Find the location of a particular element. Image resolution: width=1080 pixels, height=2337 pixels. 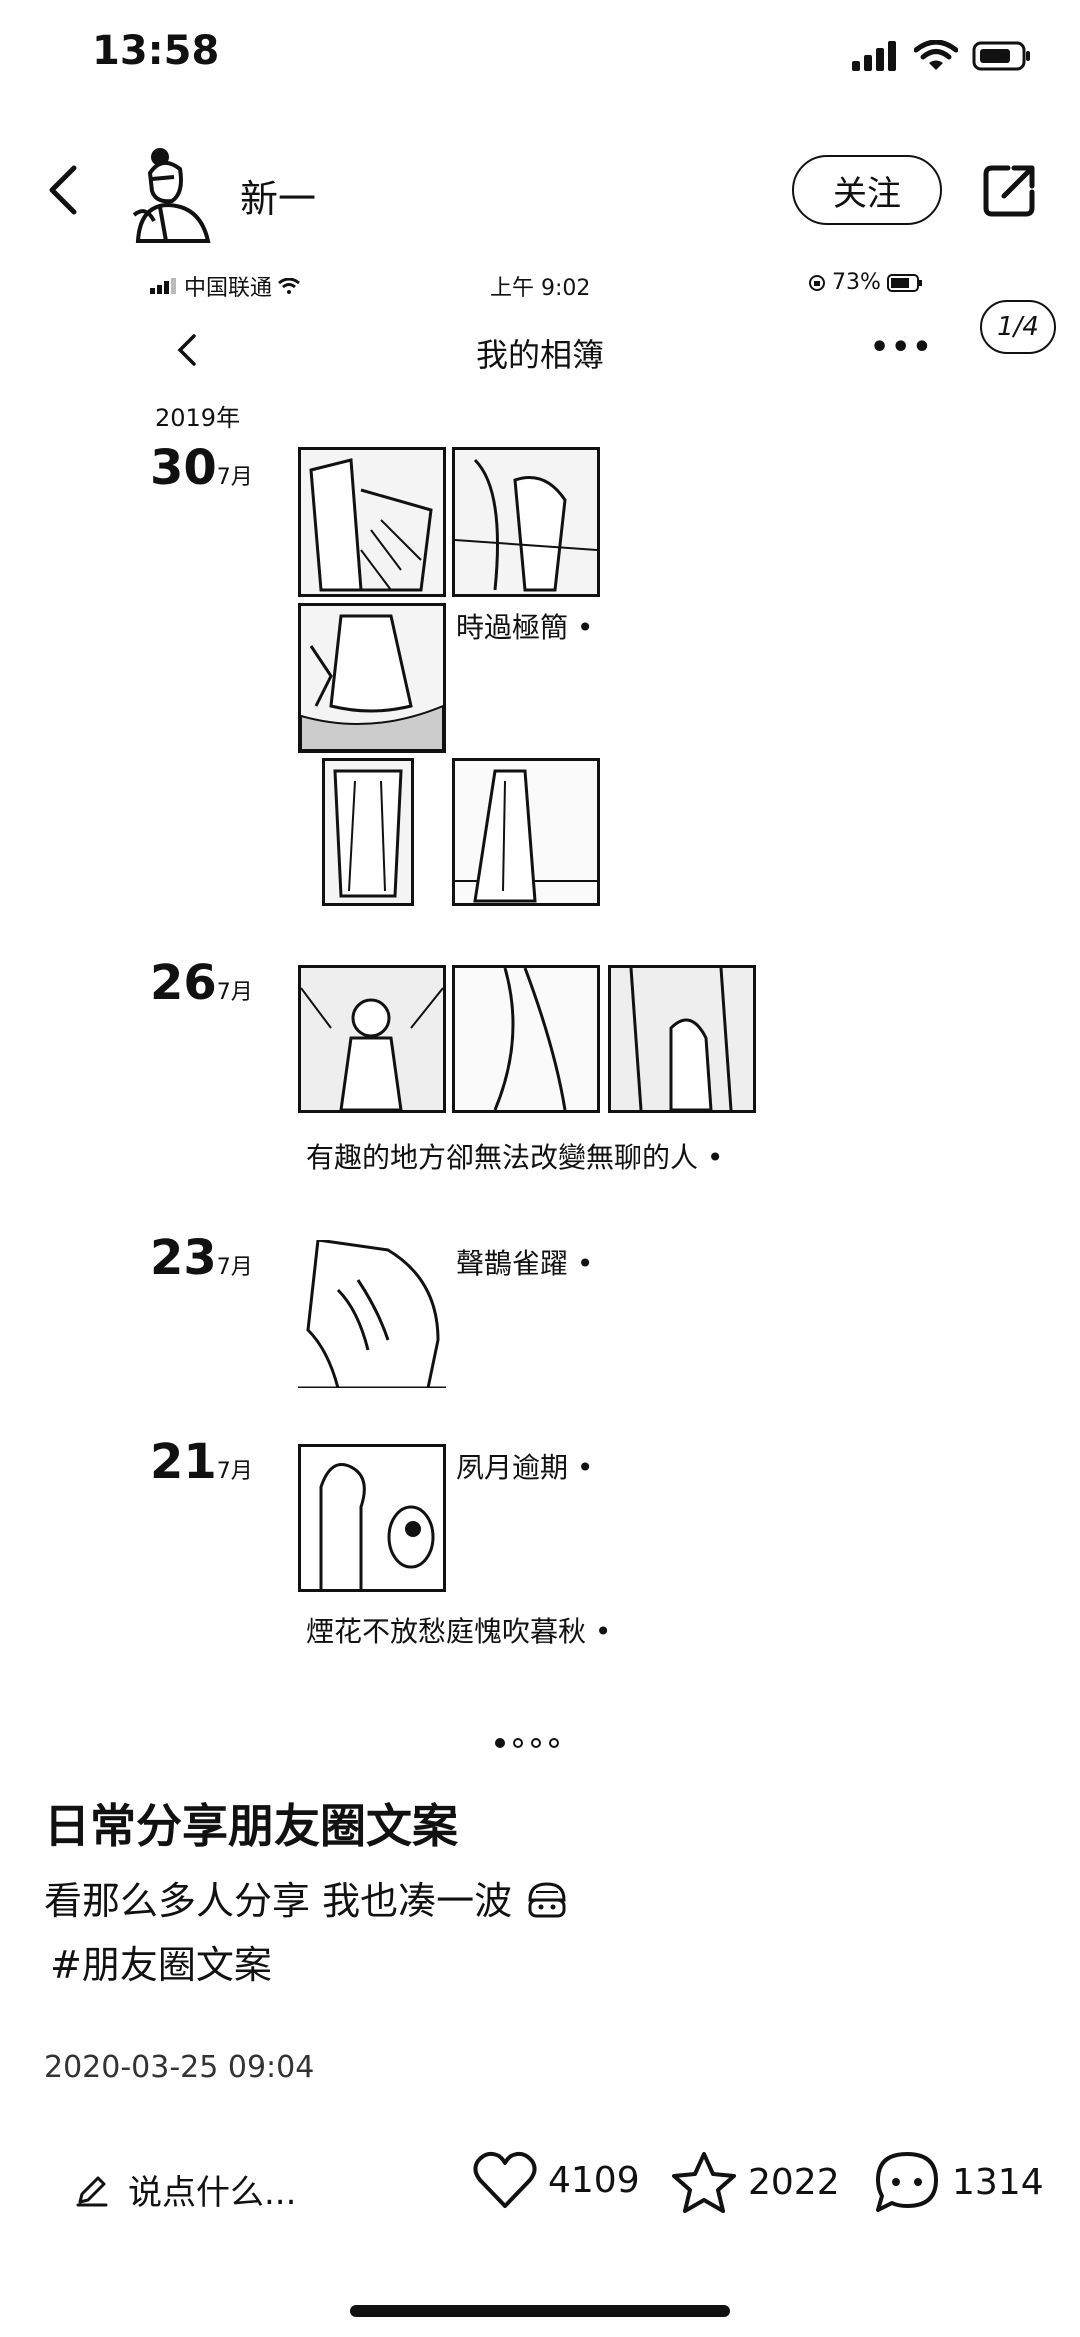

date-day: 23 is located at coordinates (183, 1258).